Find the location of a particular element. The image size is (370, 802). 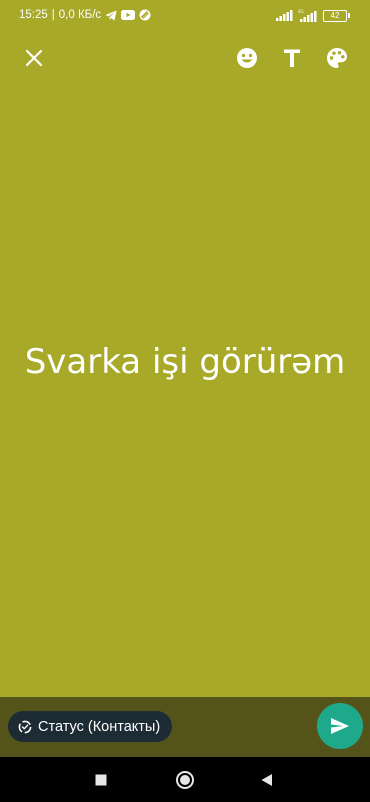

system-status-bar: 15:25 | 0,0 КБ/с 4G 42 is located at coordinates (185, 16).